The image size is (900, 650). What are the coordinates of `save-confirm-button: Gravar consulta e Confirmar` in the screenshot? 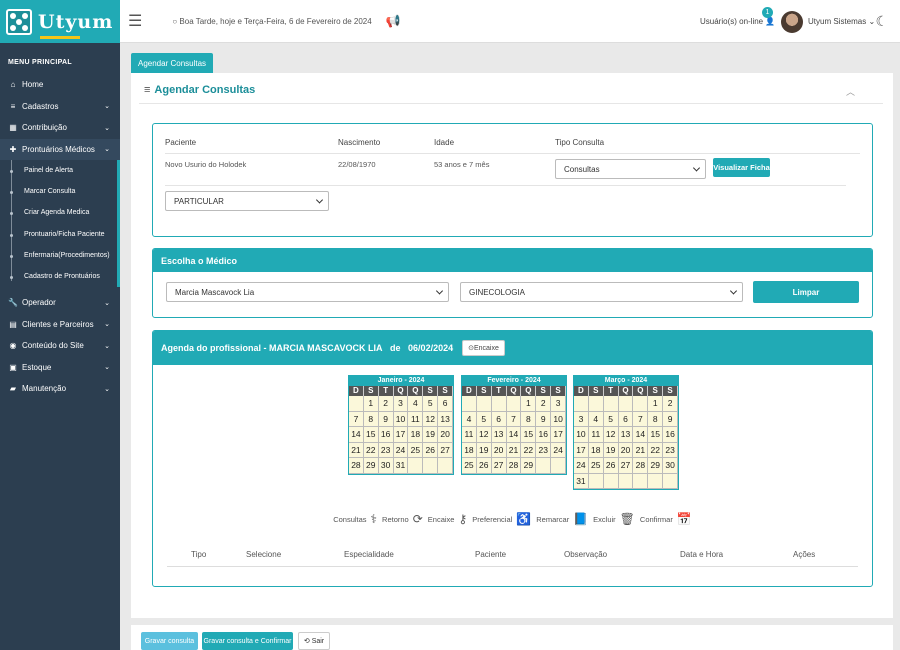 It's located at (247, 641).